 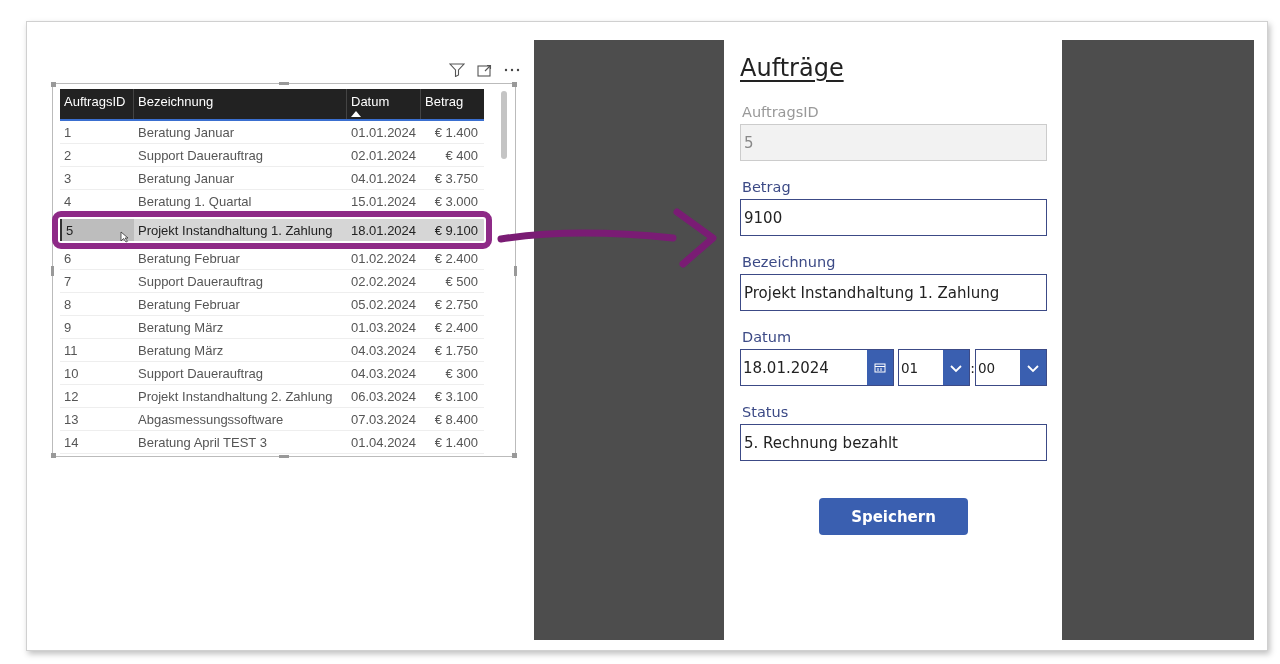 What do you see at coordinates (272, 304) in the screenshot?
I see `table-row: 8 Beratung Februar 05.02.2024 € 2.750` at bounding box center [272, 304].